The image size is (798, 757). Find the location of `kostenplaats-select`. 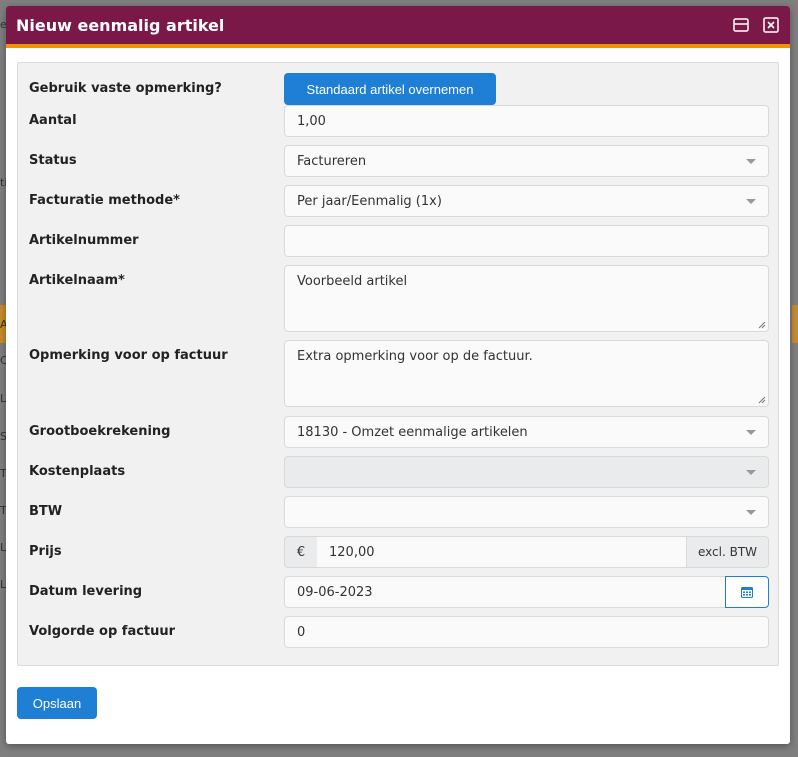

kostenplaats-select is located at coordinates (526, 472).